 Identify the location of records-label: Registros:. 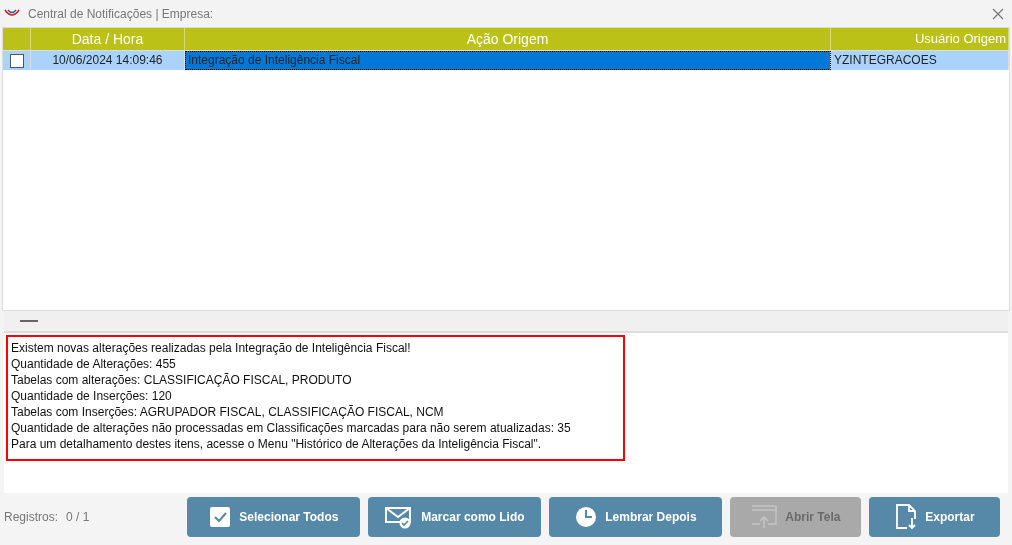
(31, 517).